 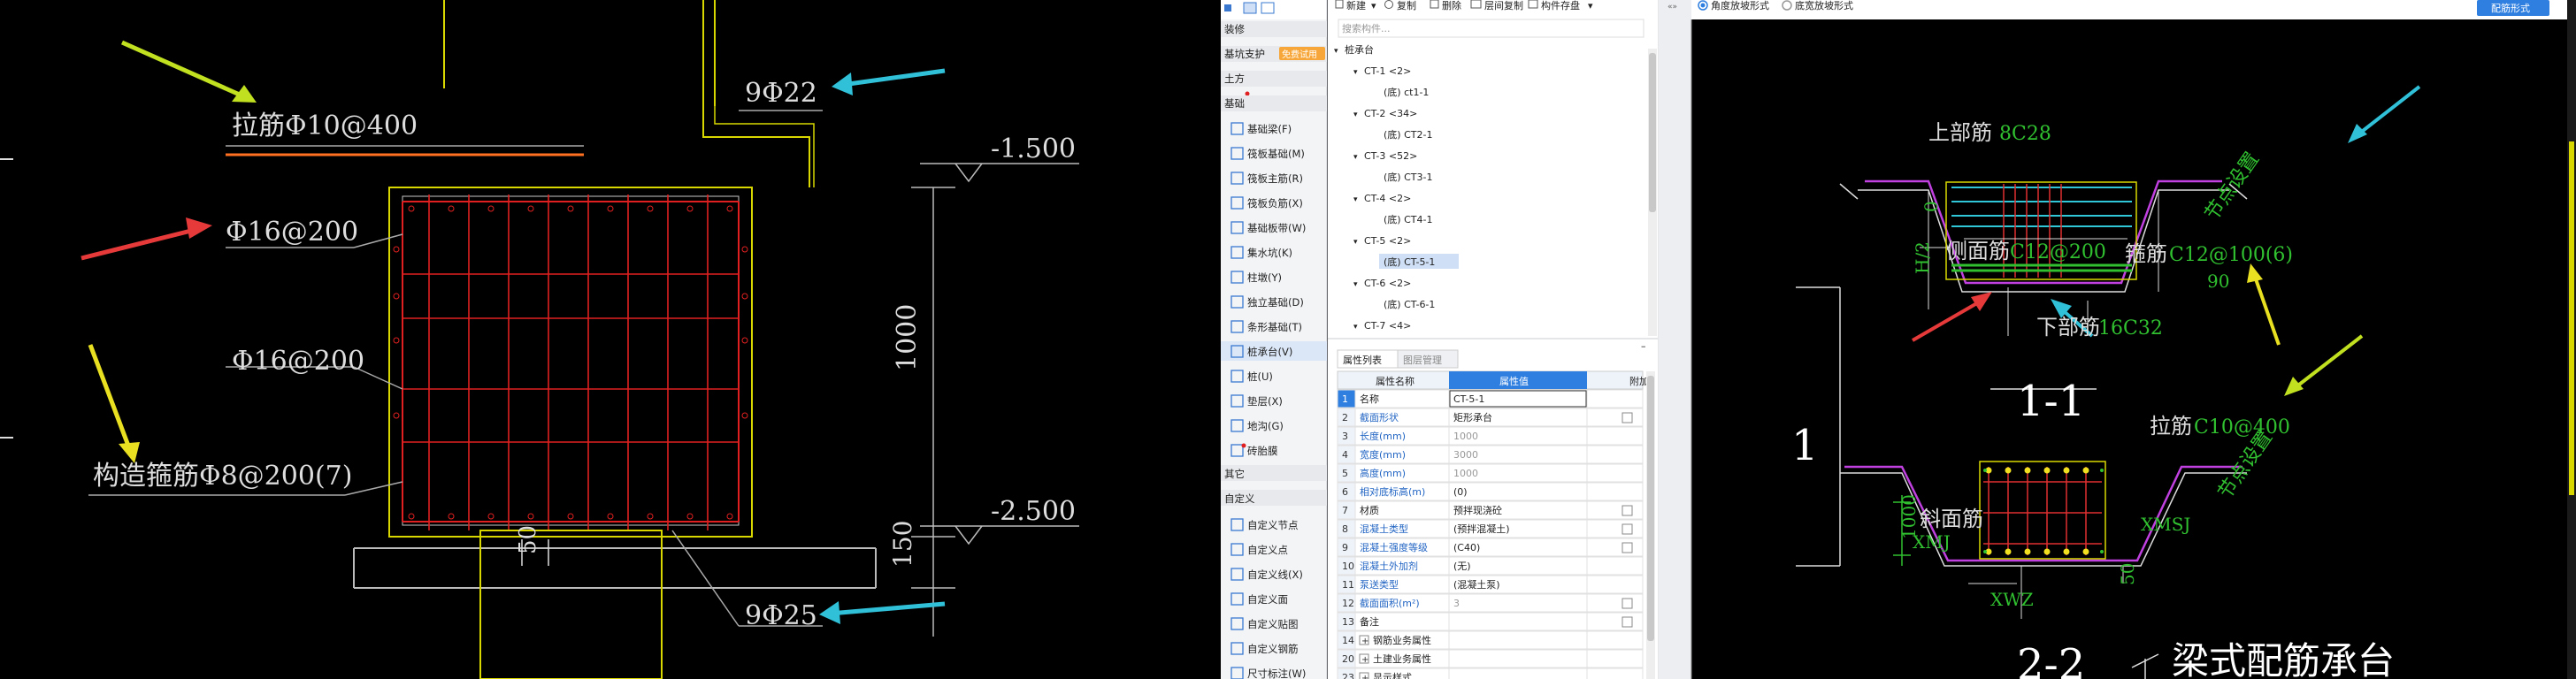 What do you see at coordinates (1490, 566) in the screenshot?
I see `prop-row: 10 混凝土外加剂 (无)` at bounding box center [1490, 566].